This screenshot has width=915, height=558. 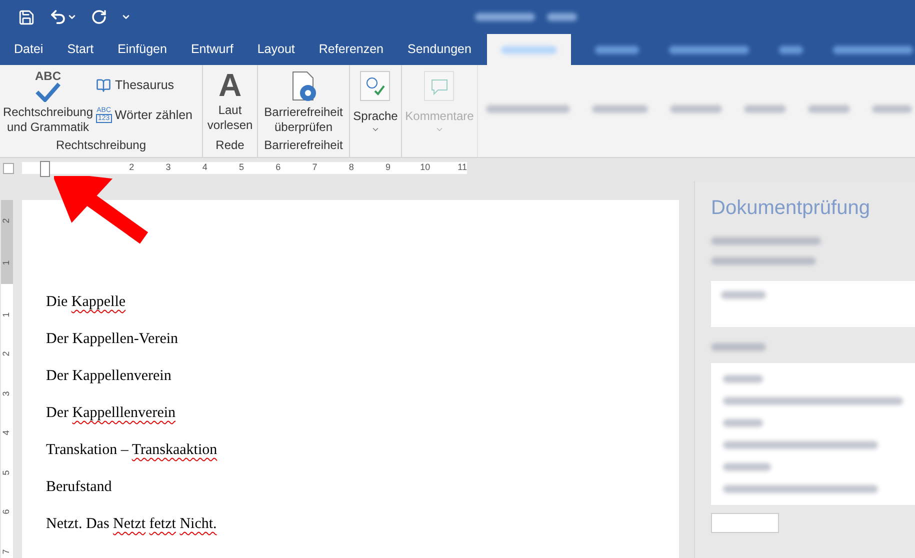 What do you see at coordinates (212, 49) in the screenshot?
I see `ribbon-tab: Entwurf` at bounding box center [212, 49].